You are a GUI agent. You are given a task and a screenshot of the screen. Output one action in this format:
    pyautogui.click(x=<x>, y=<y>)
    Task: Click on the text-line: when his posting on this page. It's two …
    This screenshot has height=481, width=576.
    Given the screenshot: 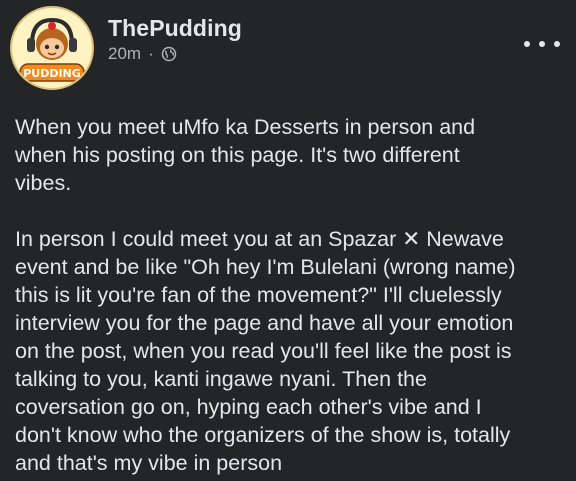 What is the action you would take?
    pyautogui.click(x=237, y=155)
    